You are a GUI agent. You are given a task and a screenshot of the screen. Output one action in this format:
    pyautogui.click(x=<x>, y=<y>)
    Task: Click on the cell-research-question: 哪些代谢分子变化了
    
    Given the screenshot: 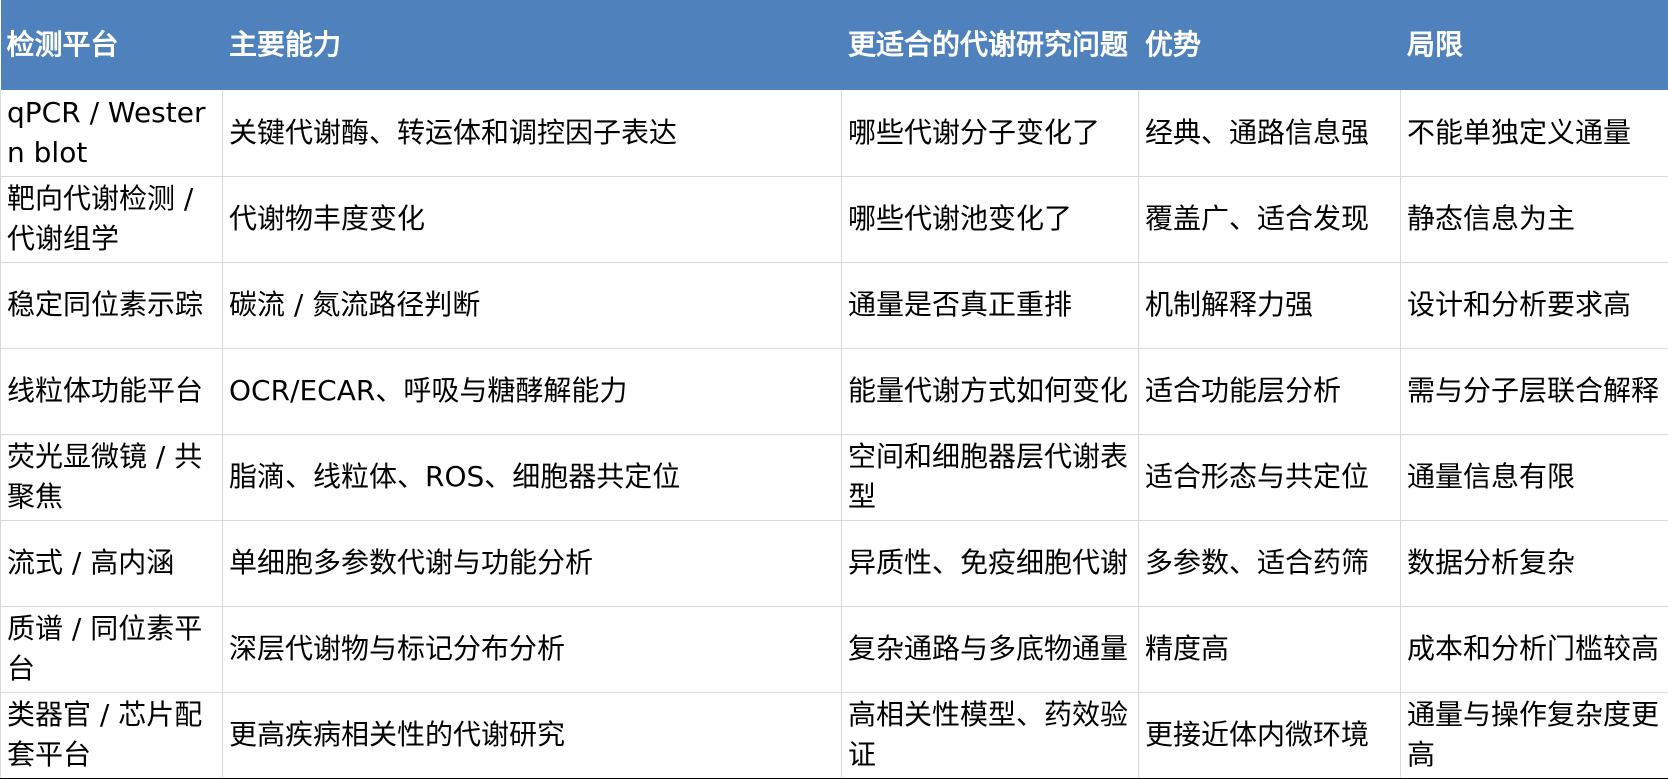 What is the action you would take?
    pyautogui.click(x=990, y=133)
    